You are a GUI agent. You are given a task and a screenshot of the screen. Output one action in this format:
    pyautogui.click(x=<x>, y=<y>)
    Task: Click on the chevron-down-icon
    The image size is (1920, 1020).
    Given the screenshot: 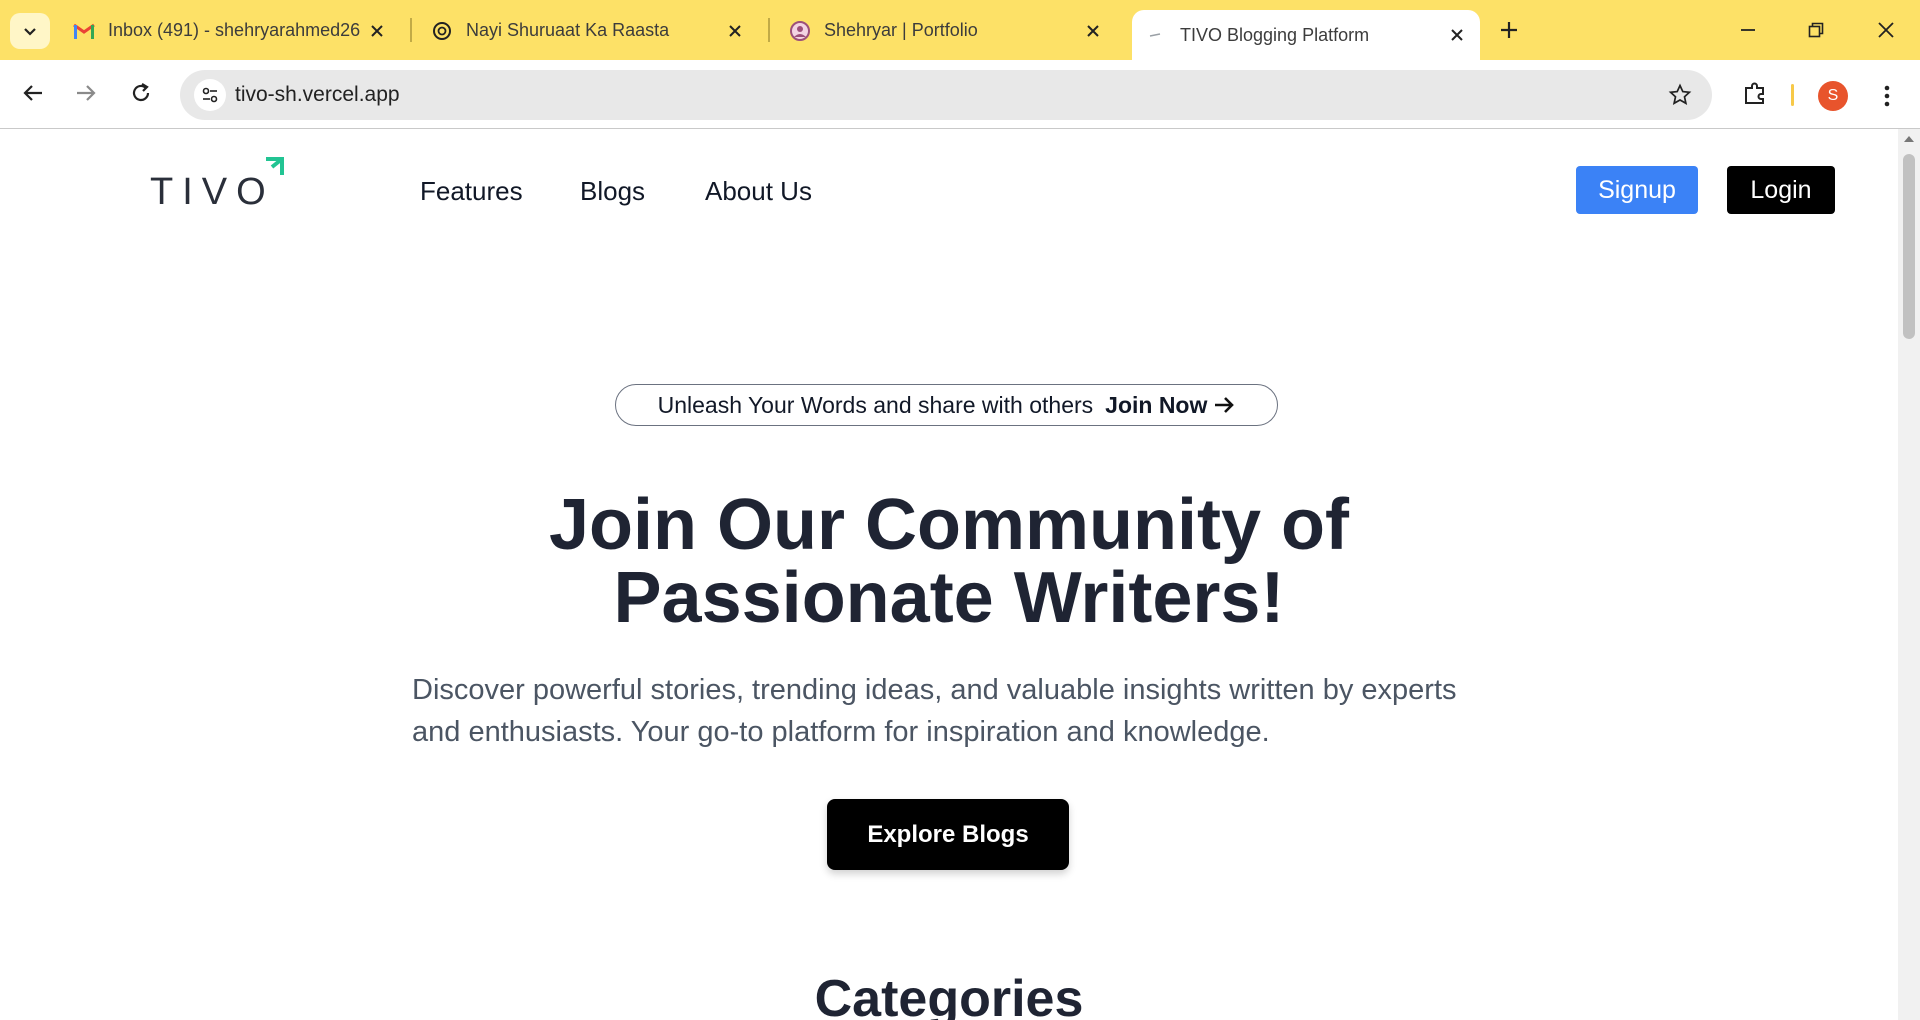 What is the action you would take?
    pyautogui.click(x=30, y=32)
    